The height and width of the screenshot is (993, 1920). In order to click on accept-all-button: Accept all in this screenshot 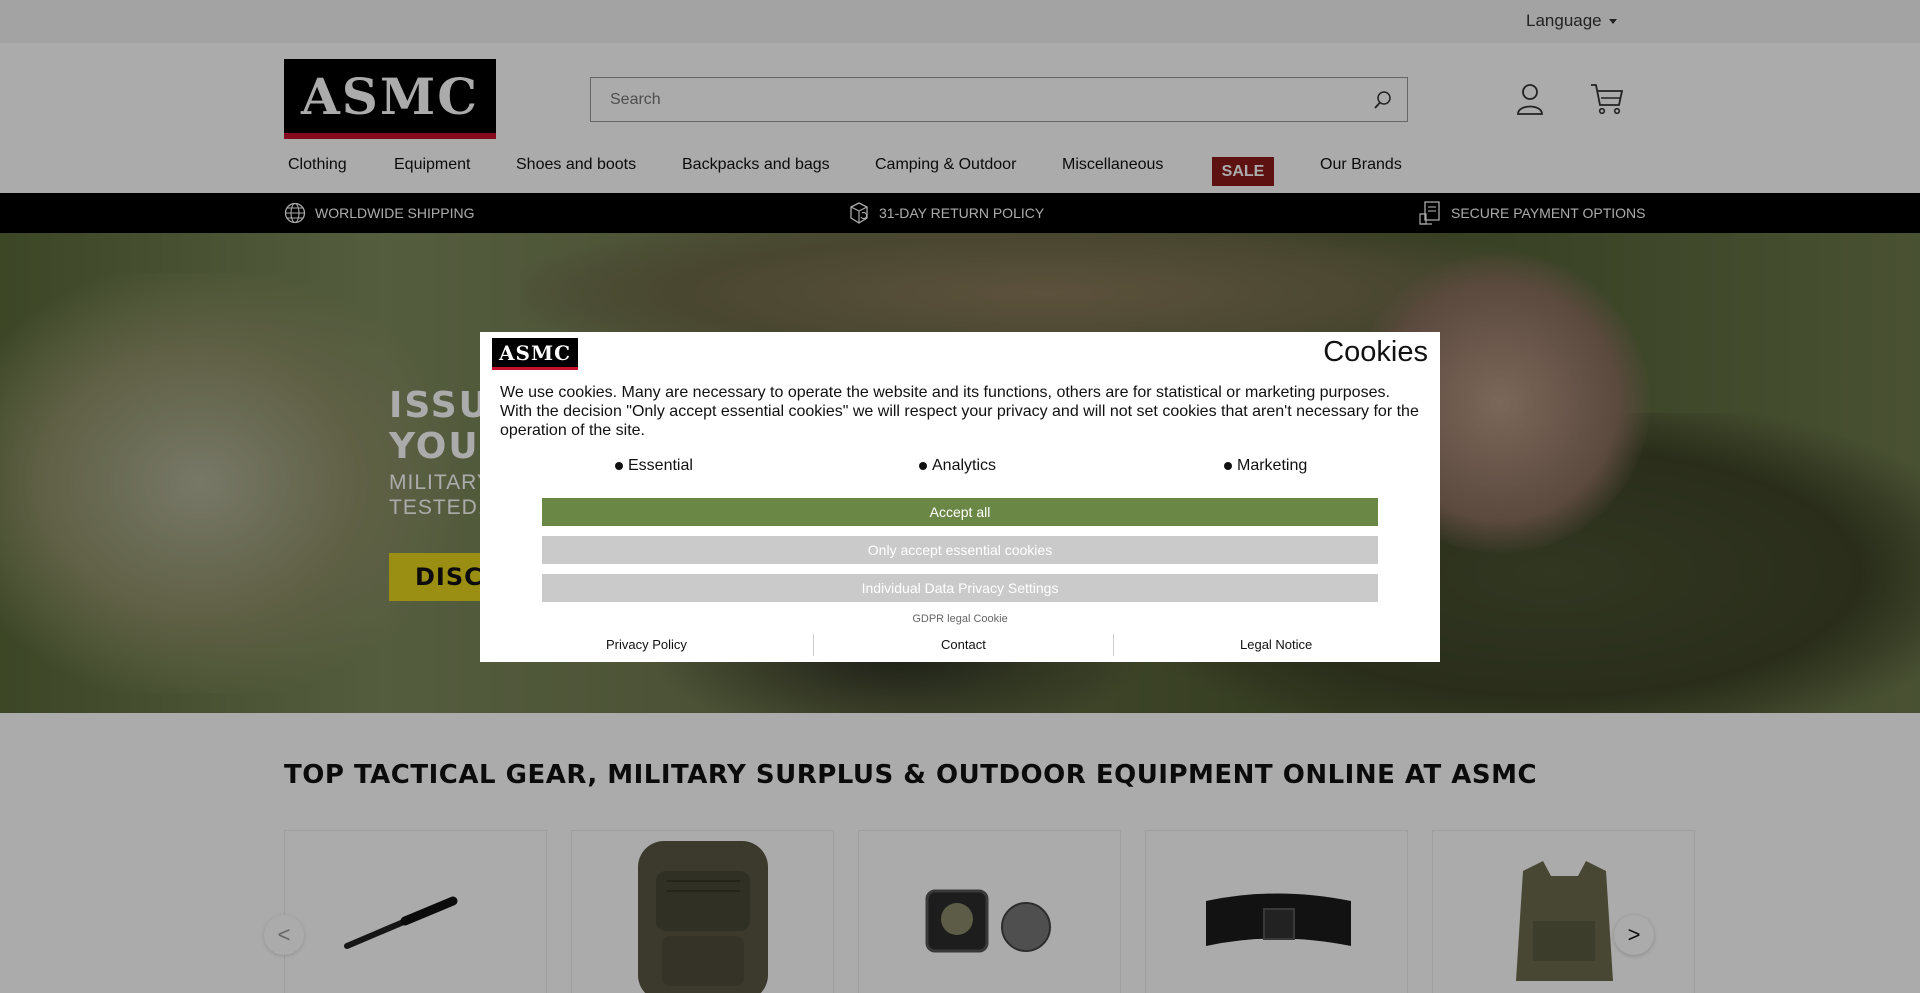, I will do `click(960, 512)`.